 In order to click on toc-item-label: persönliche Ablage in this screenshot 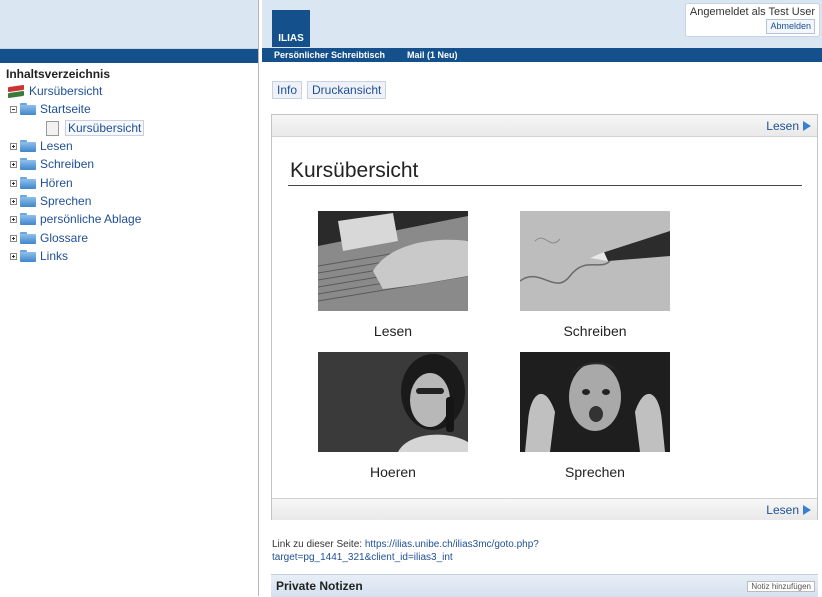, I will do `click(90, 219)`.